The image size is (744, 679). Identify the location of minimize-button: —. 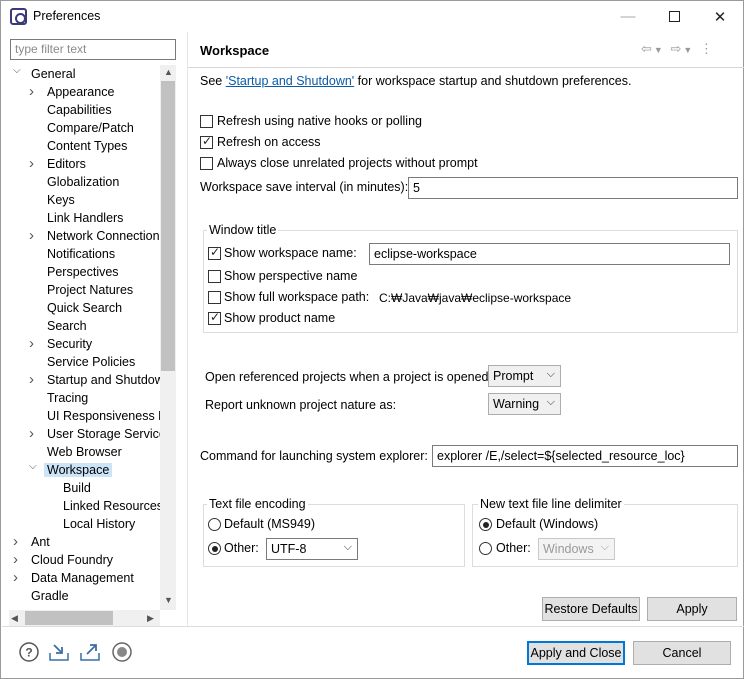
(628, 16).